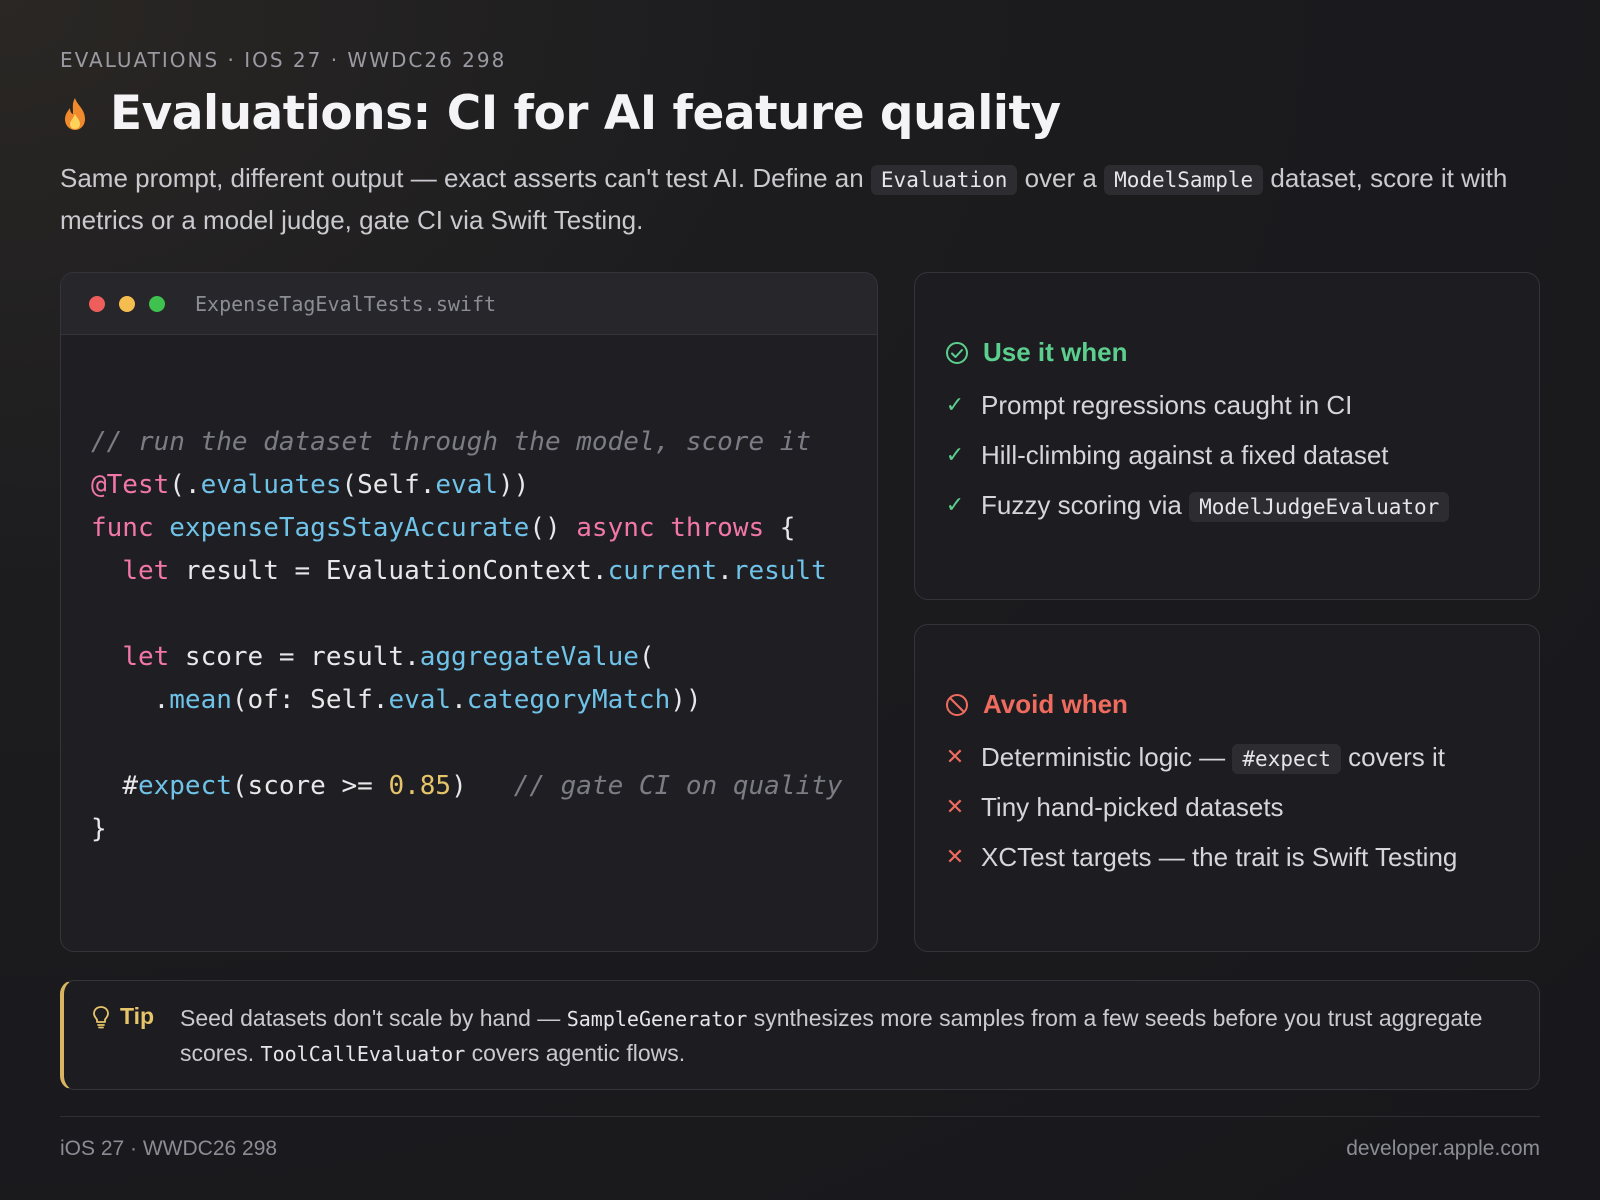  I want to click on title-row: Evaluations: CI for AI feature quality, so click(560, 113).